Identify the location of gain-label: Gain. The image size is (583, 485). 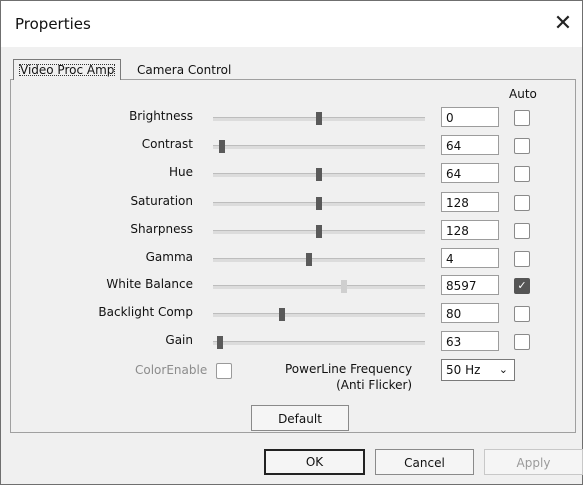
(179, 340).